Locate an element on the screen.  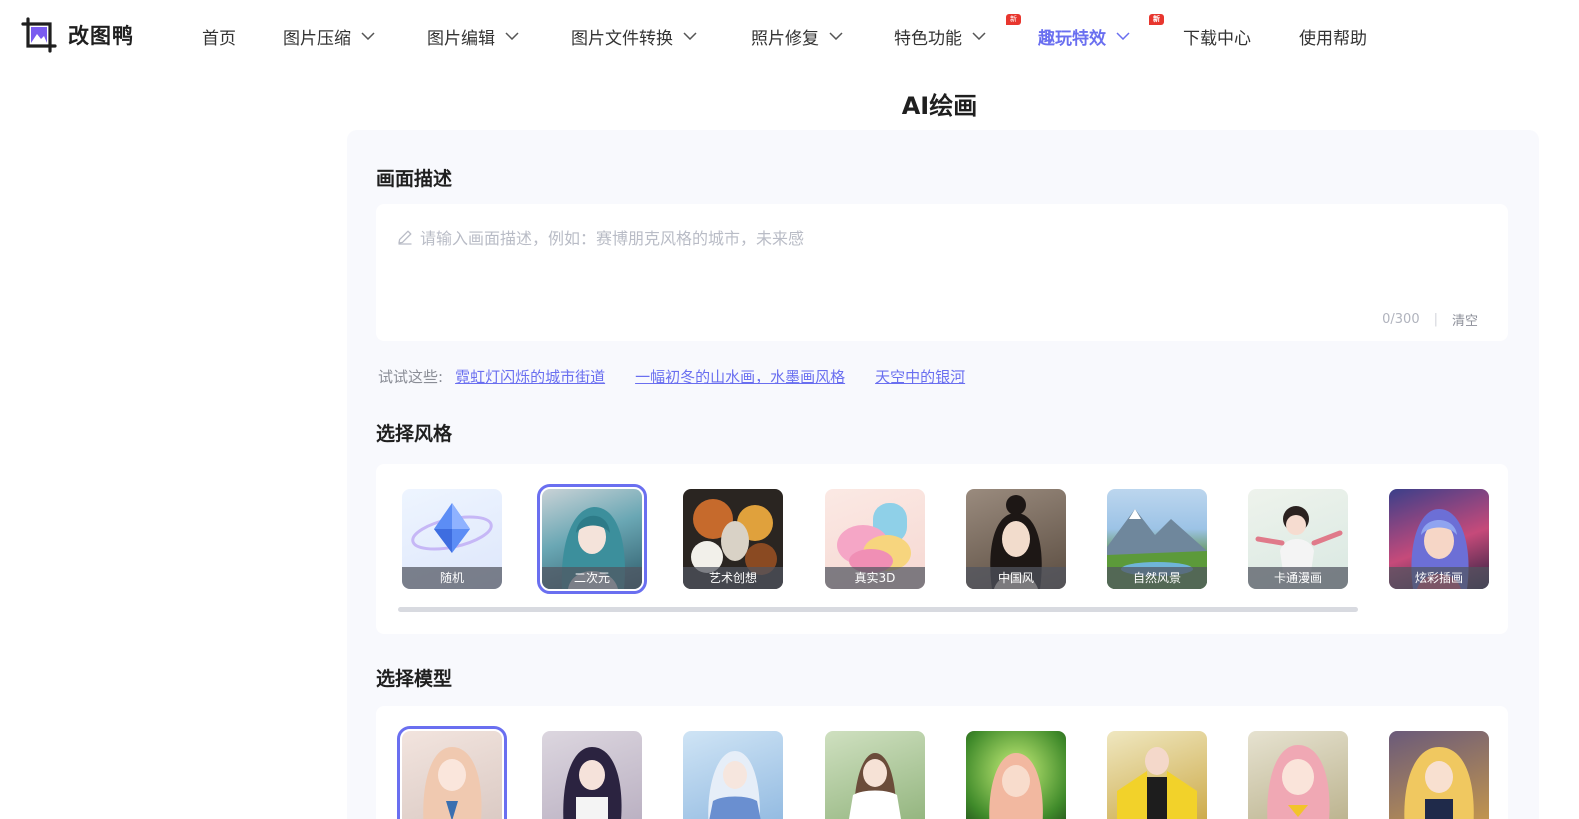
suggestions: 试试这些: 霓虹灯闪烁的城市街道 一幅初冬的山水画，水墨画风格 天空中的银河 is located at coordinates (686, 376).